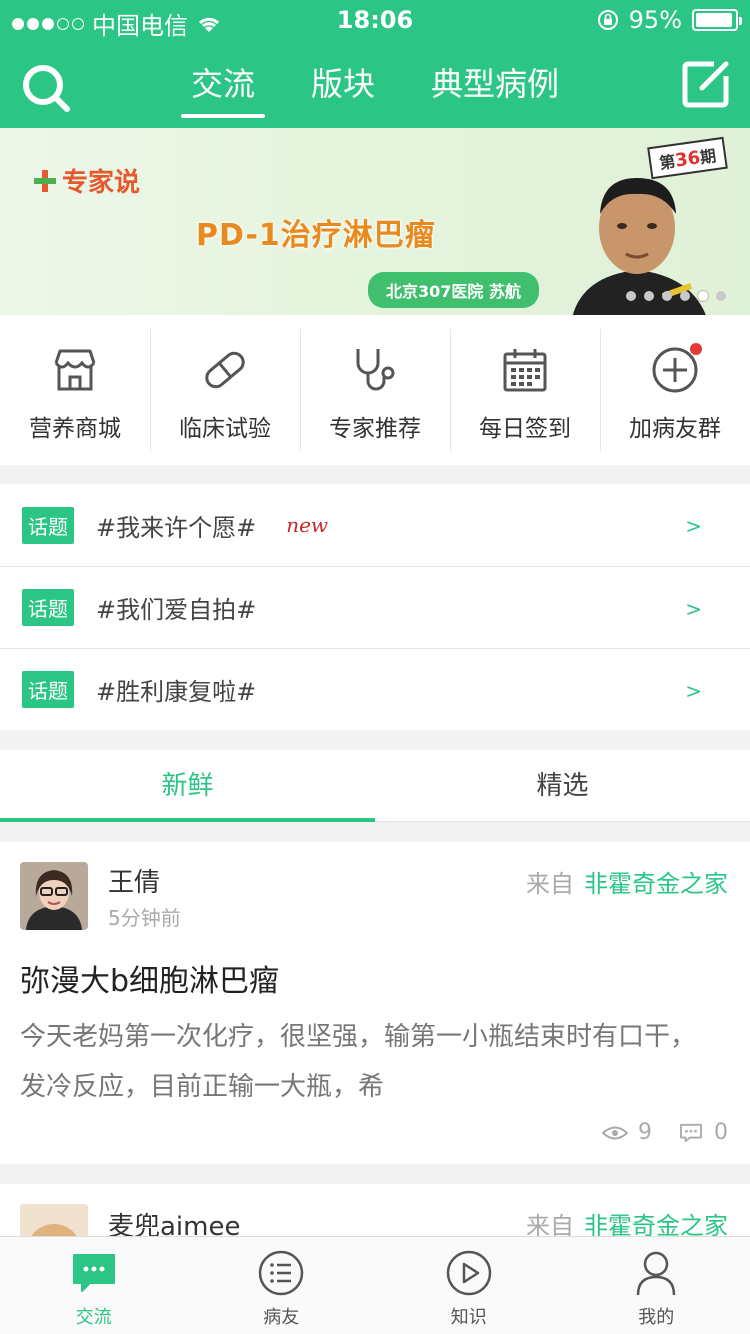  Describe the element at coordinates (225, 429) in the screenshot. I see `quick-label: 临床试验` at that location.